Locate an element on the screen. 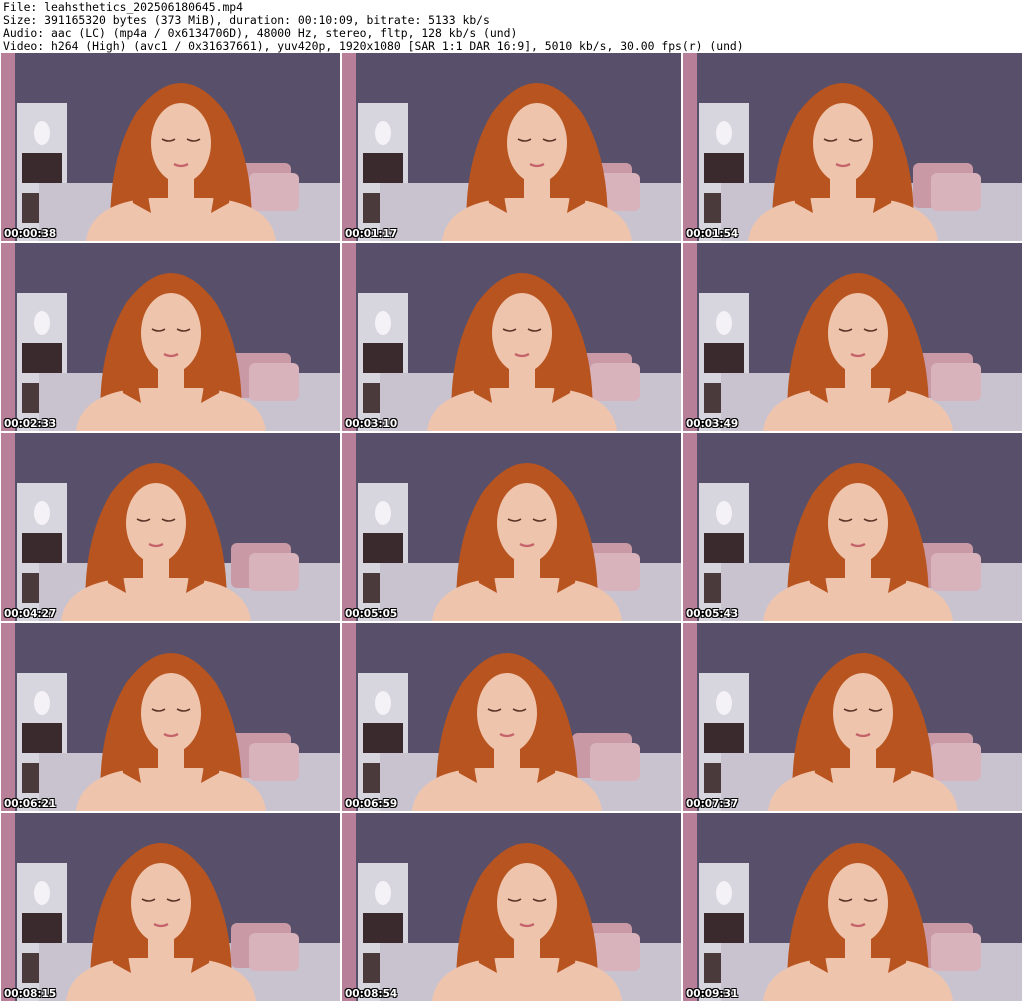 This screenshot has height=1003, width=1024. video-frame-thumbnail: 00:08:54 is located at coordinates (511, 907).